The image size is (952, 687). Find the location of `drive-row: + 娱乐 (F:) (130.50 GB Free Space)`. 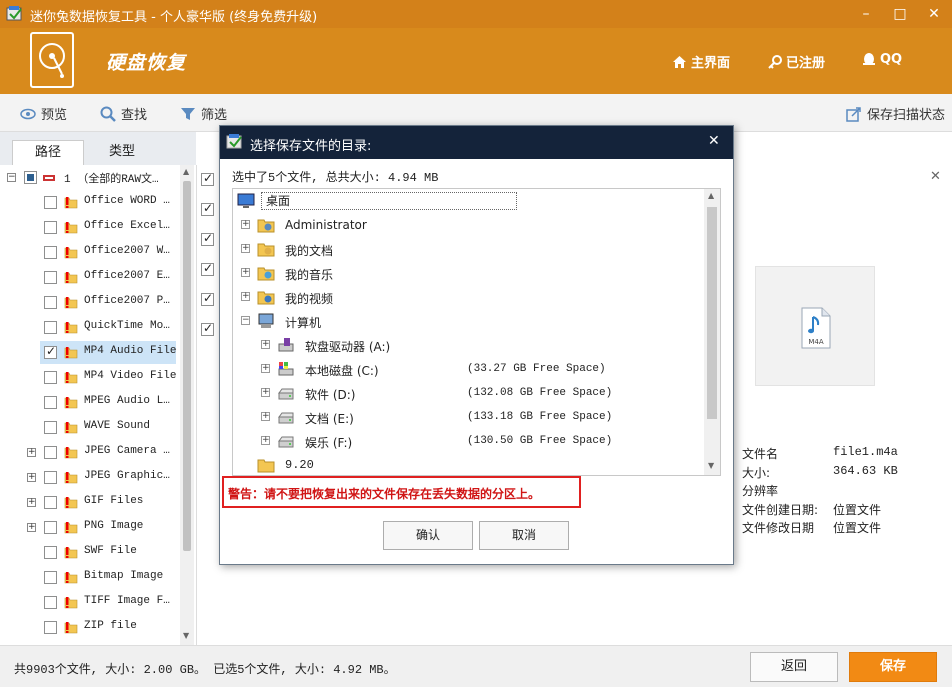

drive-row: + 娱乐 (F:) (130.50 GB Free Space) is located at coordinates (468, 441).